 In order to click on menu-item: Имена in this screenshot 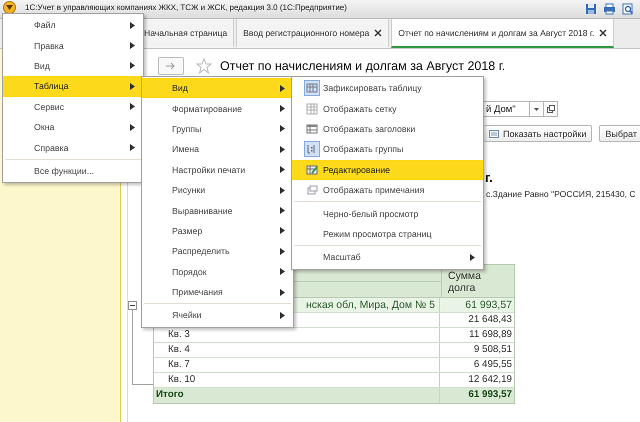, I will do `click(217, 149)`.